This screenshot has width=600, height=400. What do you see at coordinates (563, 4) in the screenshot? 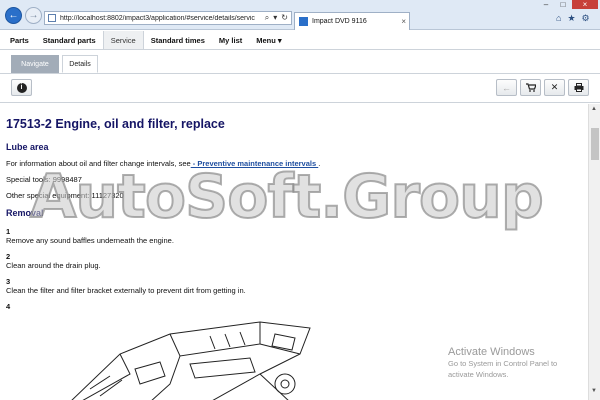
I see `window-maximize-button: □` at bounding box center [563, 4].